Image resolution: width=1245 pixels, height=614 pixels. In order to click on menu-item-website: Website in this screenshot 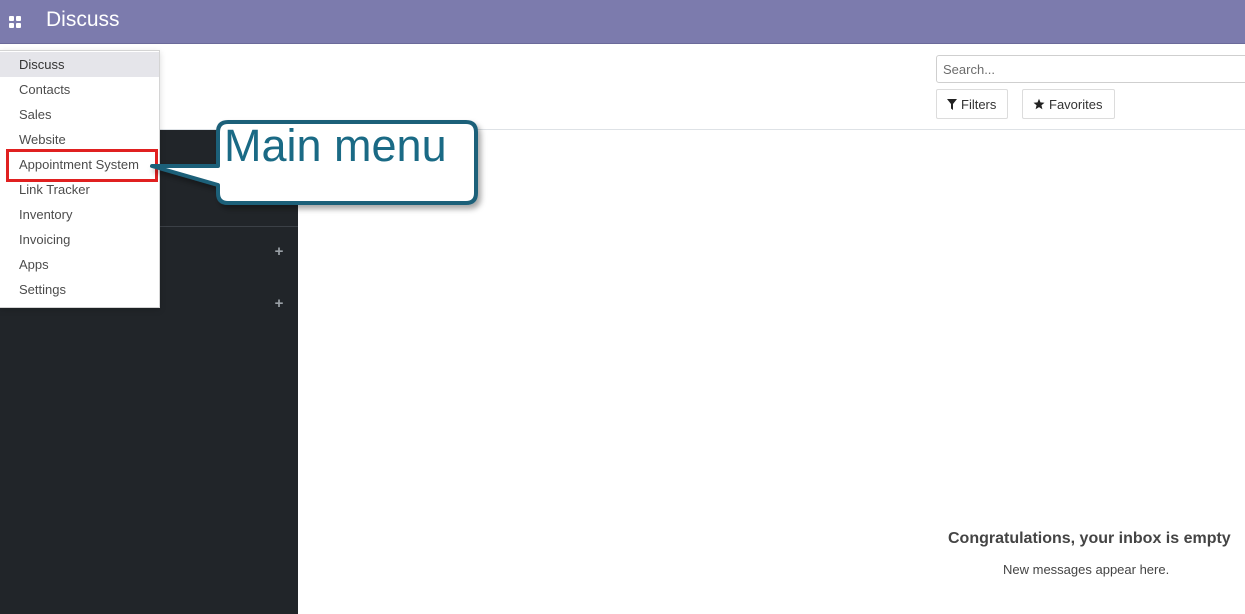, I will do `click(79, 139)`.